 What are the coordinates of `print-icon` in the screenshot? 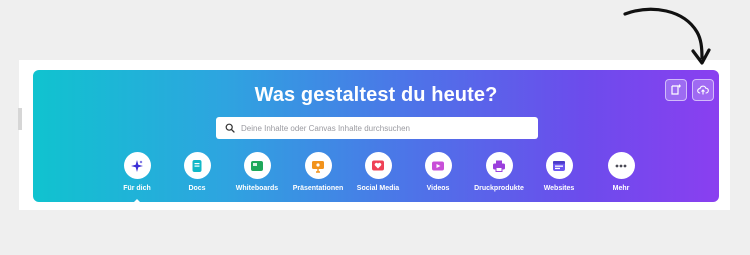 It's located at (499, 166).